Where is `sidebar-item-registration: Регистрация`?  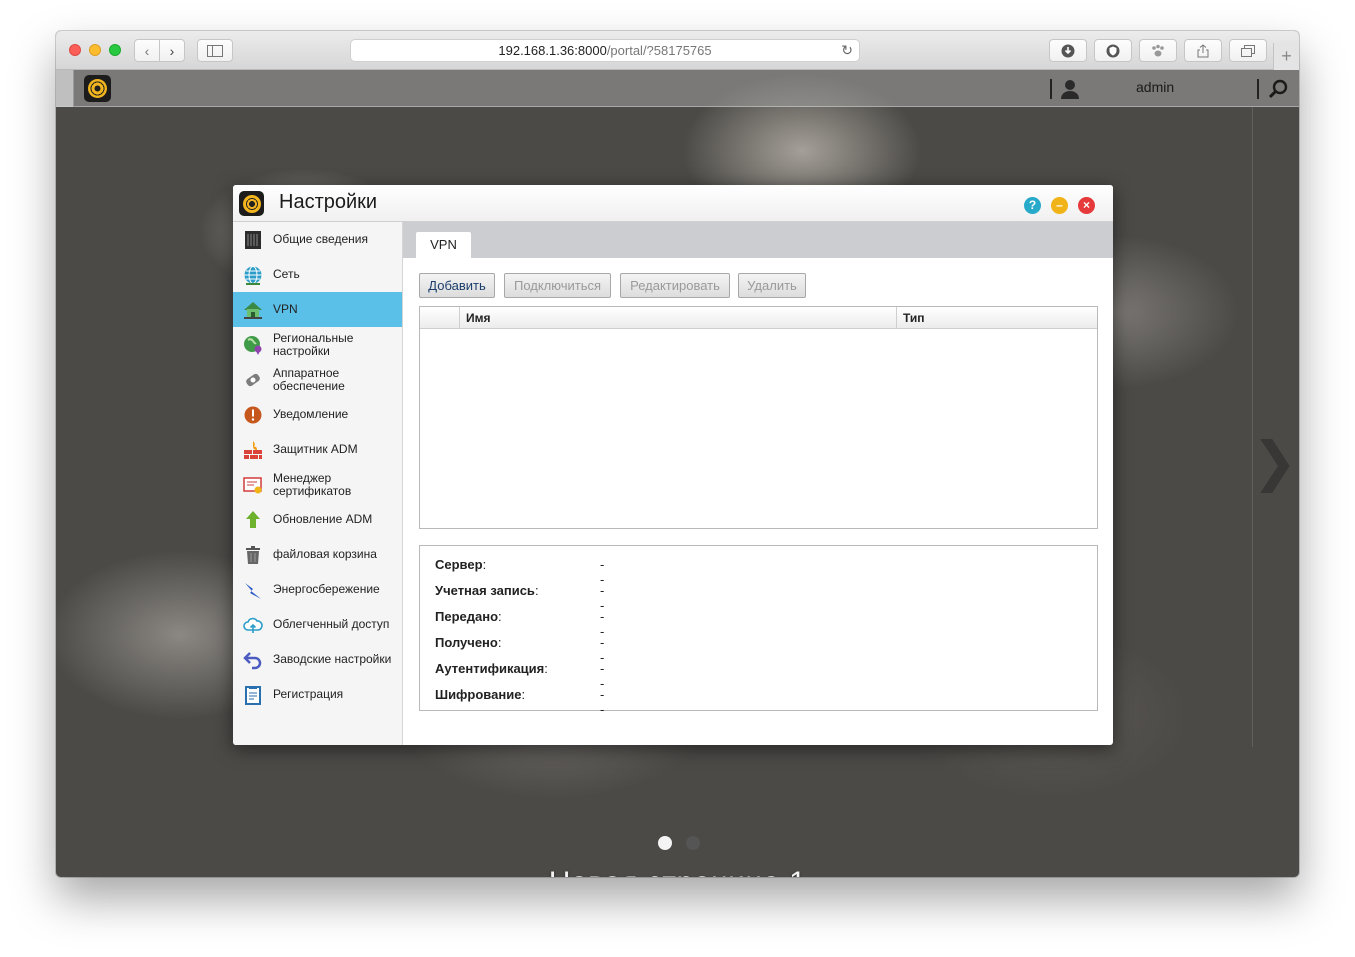 sidebar-item-registration: Регистрация is located at coordinates (317, 694).